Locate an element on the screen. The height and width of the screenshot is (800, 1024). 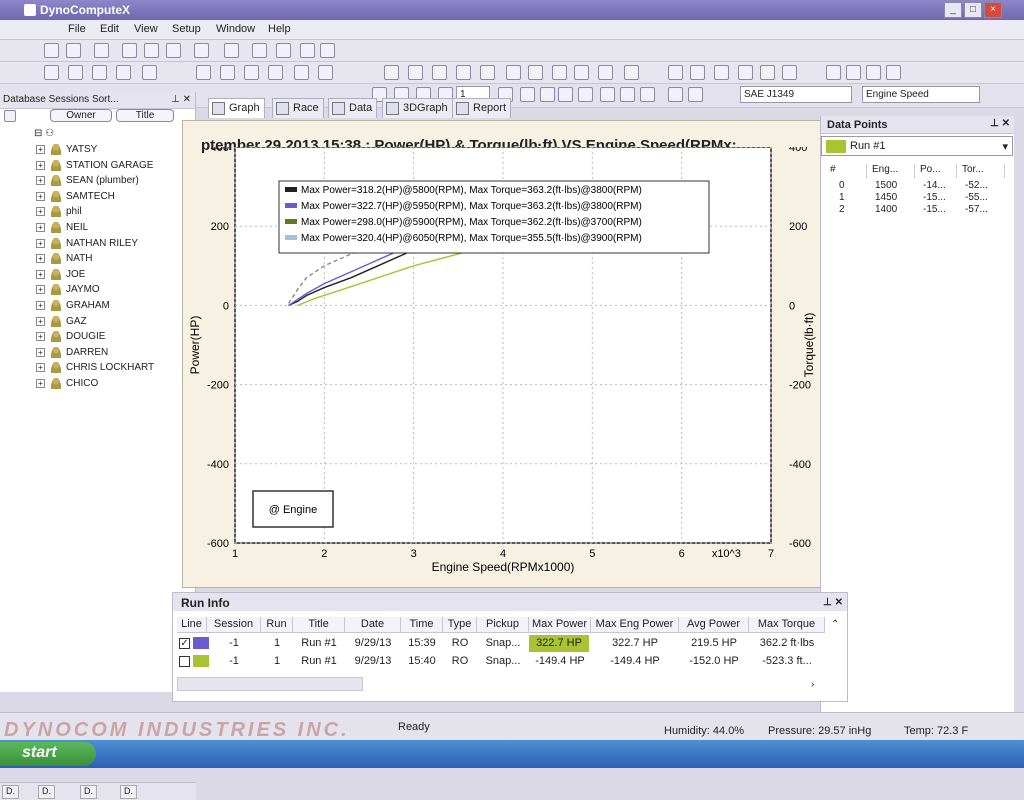
run-info-pin-close: ⊥ ✕ is located at coordinates (833, 602).